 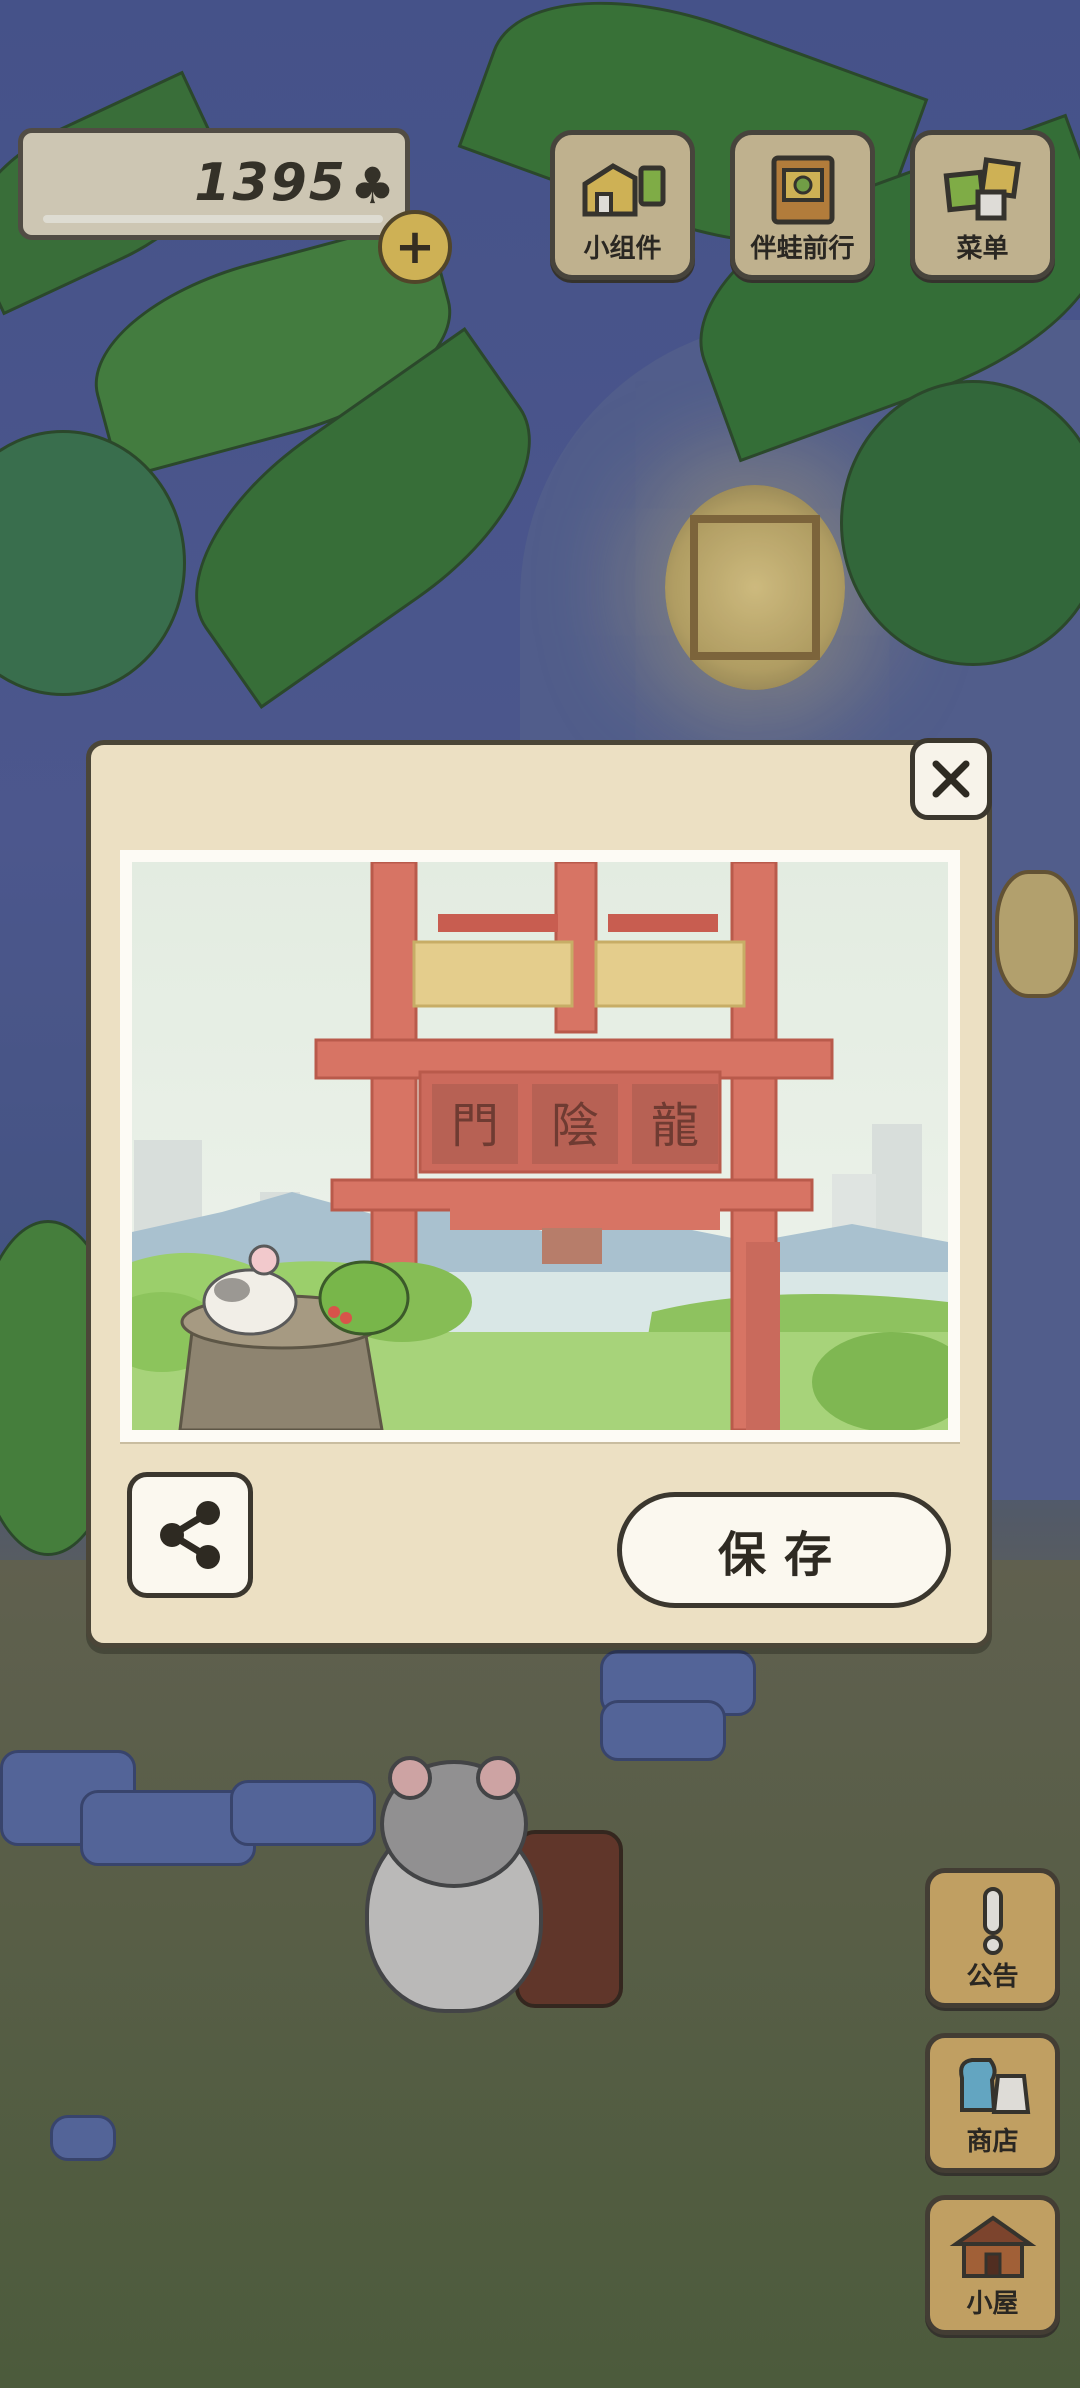 I want to click on share-button, so click(x=190, y=1535).